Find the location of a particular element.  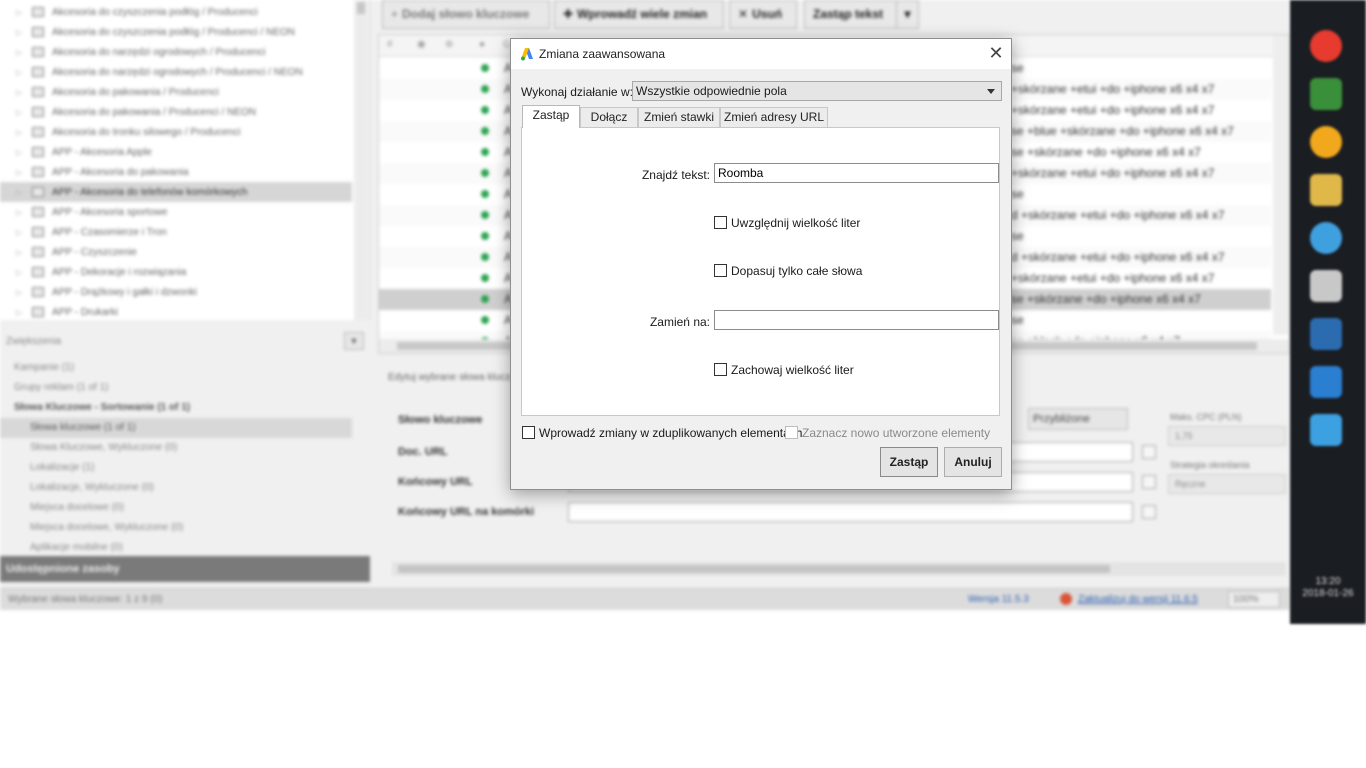

taskbar-clock: 13:20 2018-01-26 is located at coordinates (1328, 588).